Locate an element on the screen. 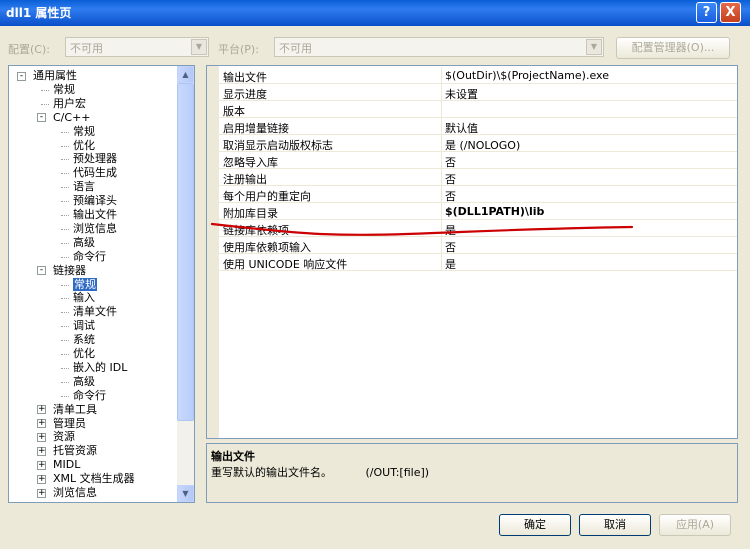 The width and height of the screenshot is (750, 549). tree-item: 输出文件 is located at coordinates (95, 215).